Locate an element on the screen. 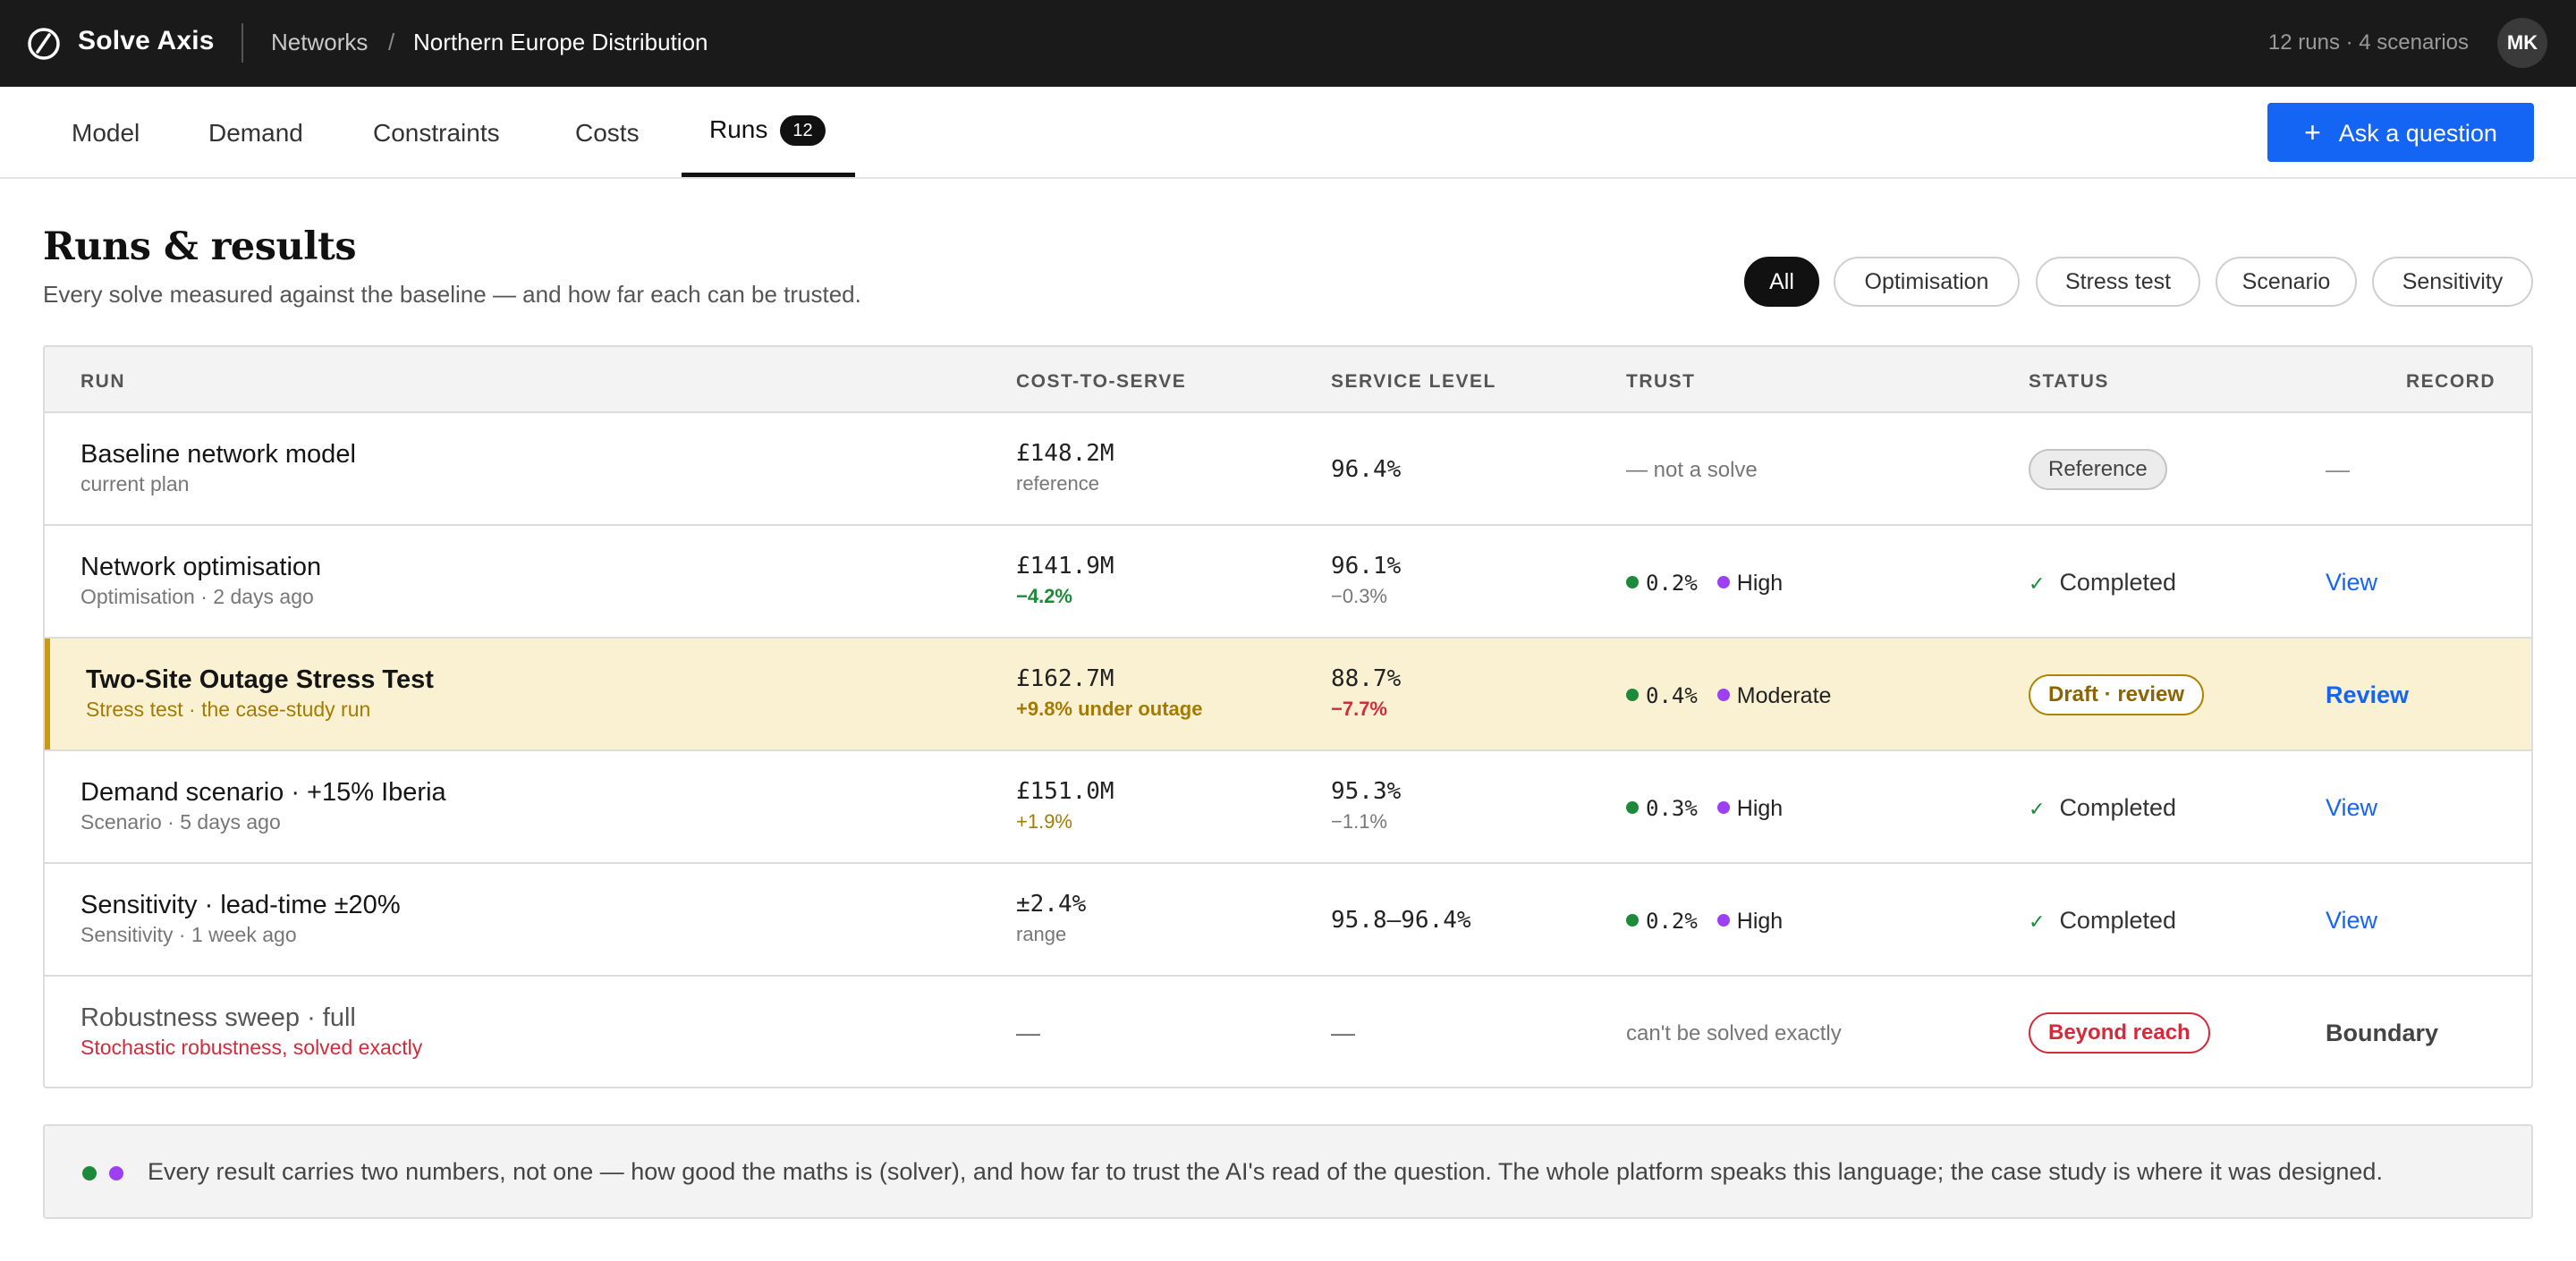 Image resolution: width=2576 pixels, height=1261 pixels. run-name: Two-Site Outage Stress Test is located at coordinates (260, 680).